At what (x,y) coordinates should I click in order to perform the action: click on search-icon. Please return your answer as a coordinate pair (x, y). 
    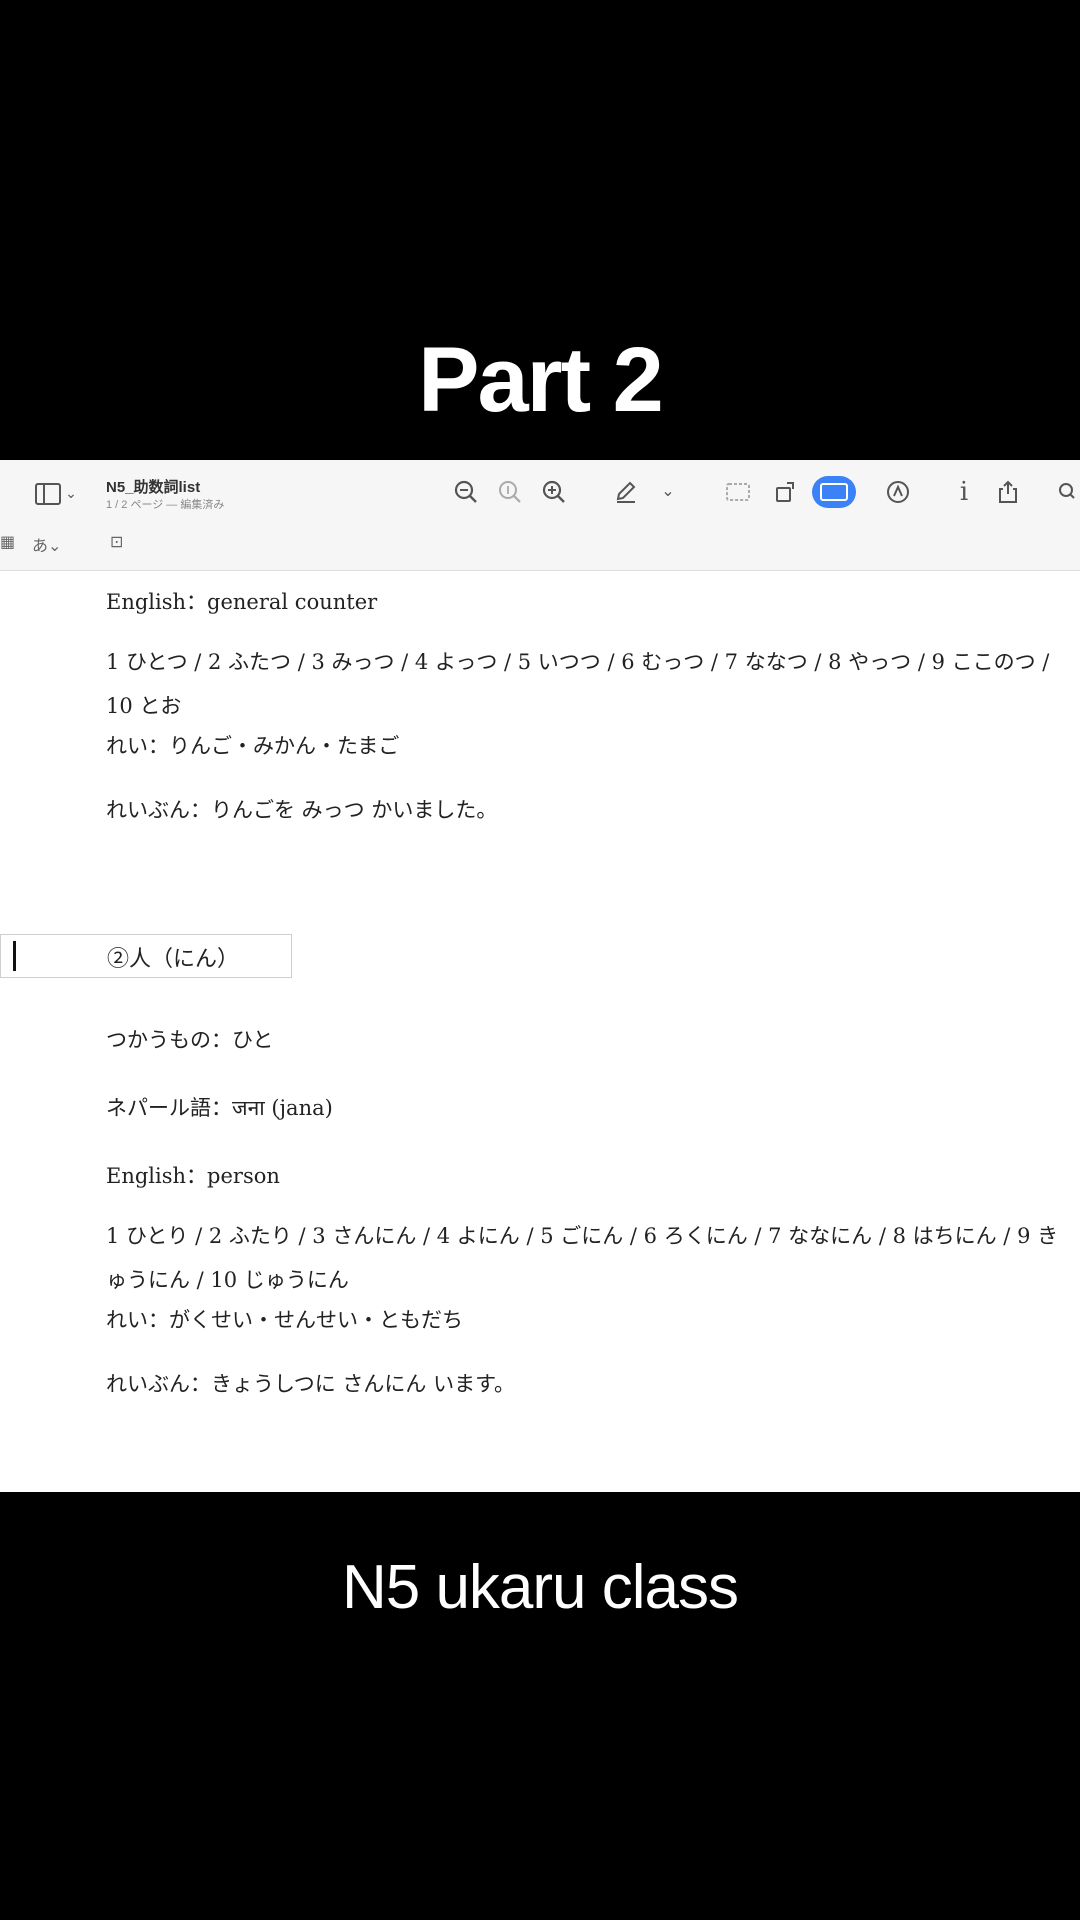
    Looking at the image, I should click on (1067, 491).